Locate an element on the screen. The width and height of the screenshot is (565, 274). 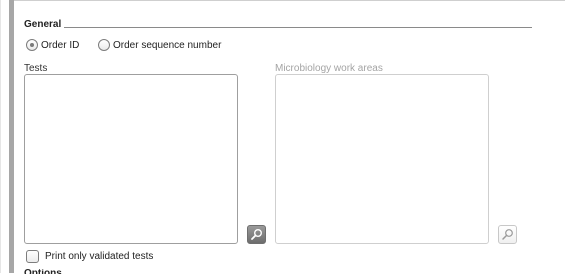
section-divider is located at coordinates (298, 27).